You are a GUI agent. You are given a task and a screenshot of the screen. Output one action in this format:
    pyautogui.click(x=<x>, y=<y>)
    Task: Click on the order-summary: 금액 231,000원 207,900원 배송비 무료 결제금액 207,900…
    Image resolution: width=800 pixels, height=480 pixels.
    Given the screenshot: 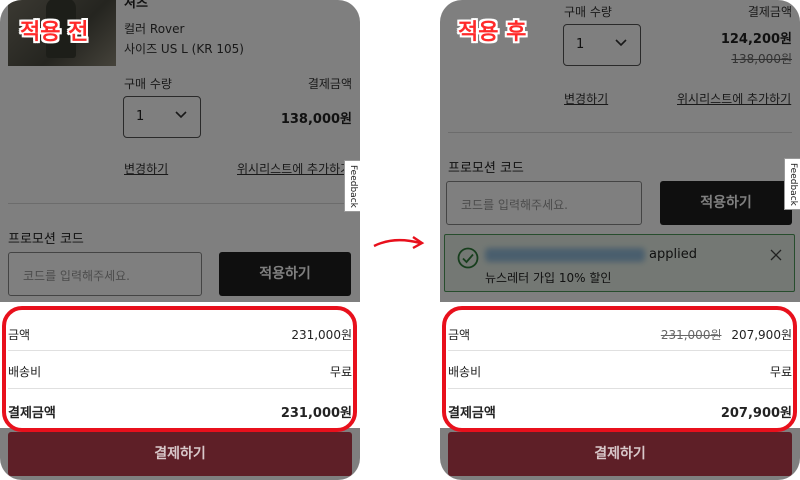 What is the action you would take?
    pyautogui.click(x=620, y=365)
    